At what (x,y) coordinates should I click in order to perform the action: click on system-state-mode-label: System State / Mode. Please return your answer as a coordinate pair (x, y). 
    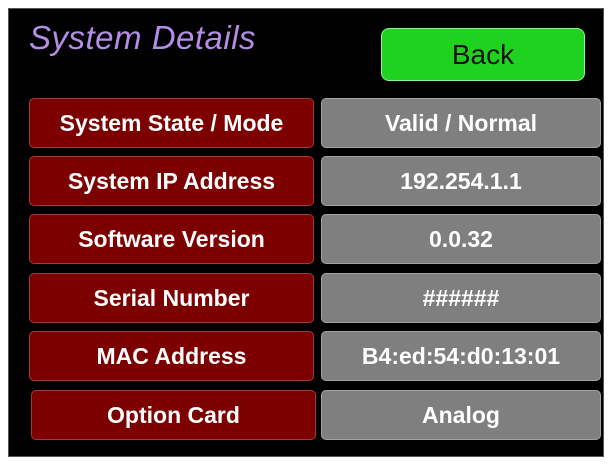
    Looking at the image, I should click on (171, 123).